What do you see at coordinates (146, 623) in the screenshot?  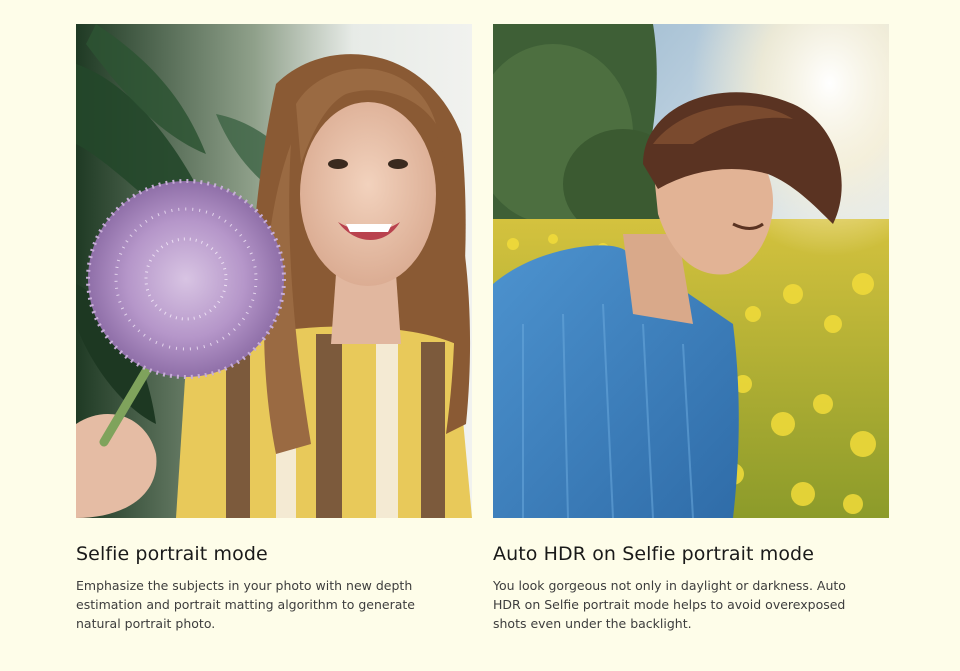 I see `description-line: natural portrait photo.` at bounding box center [146, 623].